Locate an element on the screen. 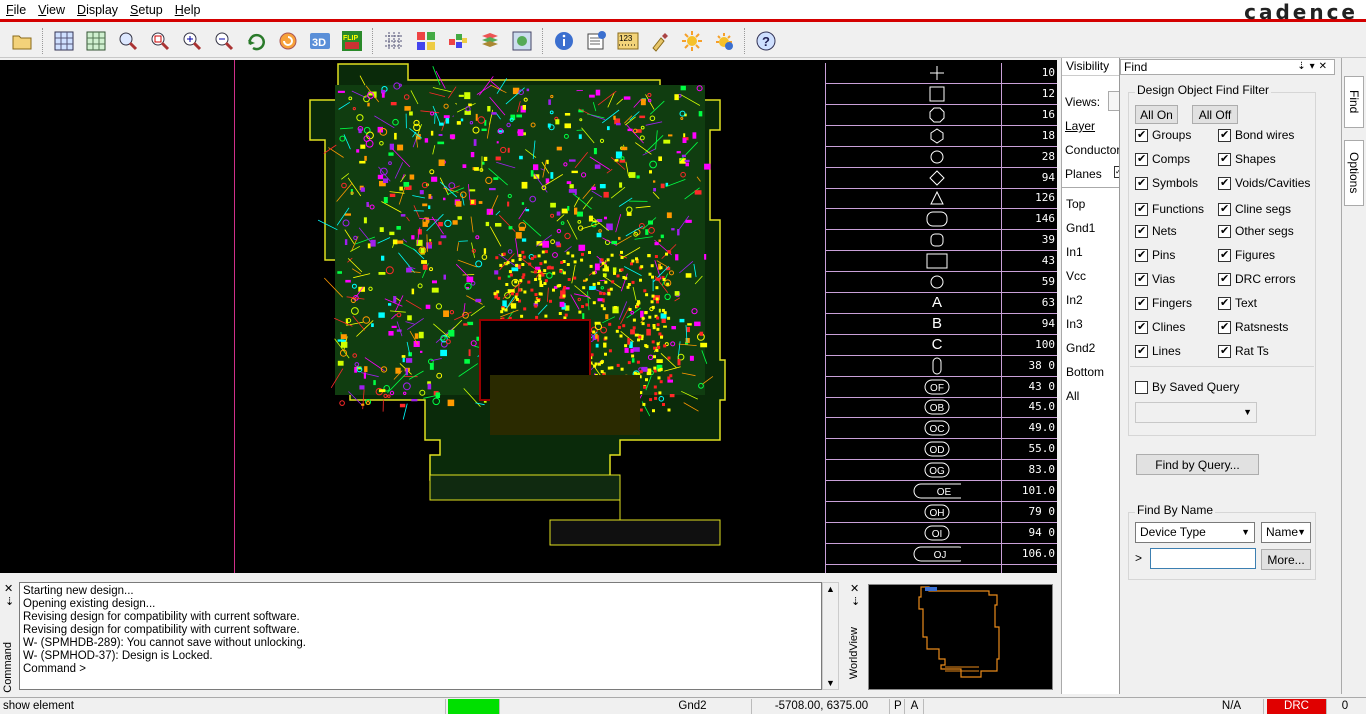  menu-setup: Setup is located at coordinates (146, 10).